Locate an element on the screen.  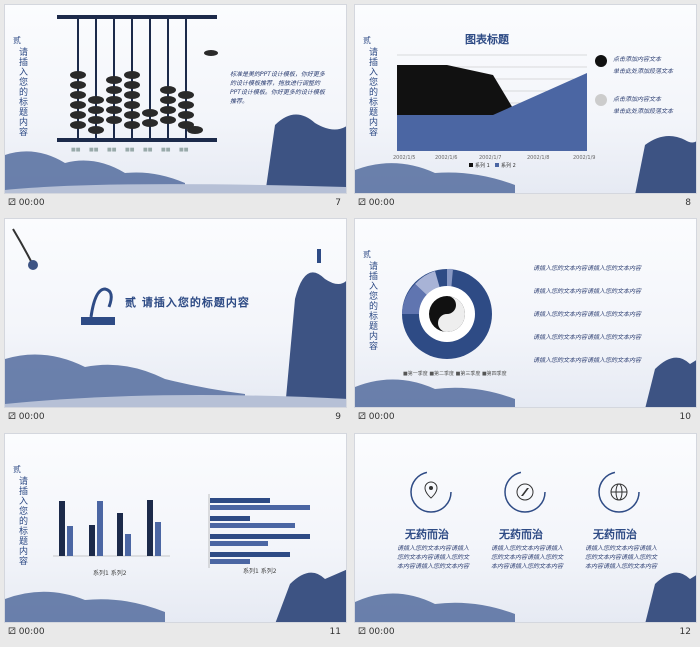
slide-number: 12 is located at coordinates (685, 632).